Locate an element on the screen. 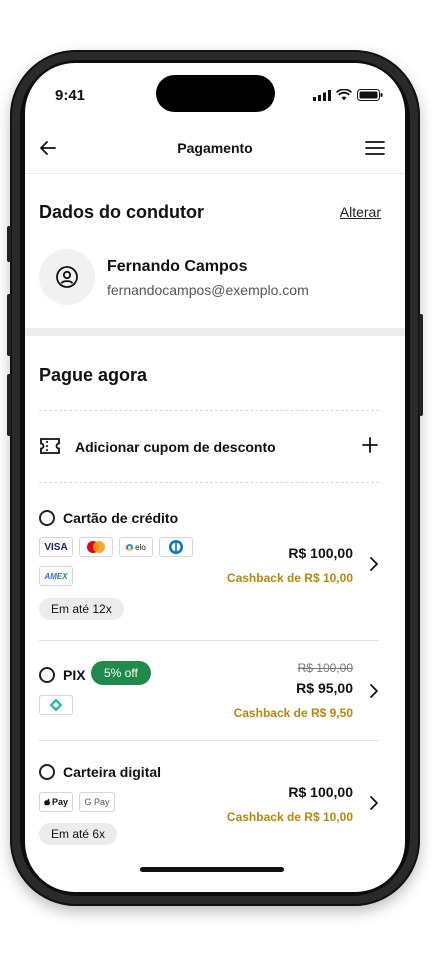 Image resolution: width=440 pixels, height=956 pixels. mastercard-icon is located at coordinates (96, 547).